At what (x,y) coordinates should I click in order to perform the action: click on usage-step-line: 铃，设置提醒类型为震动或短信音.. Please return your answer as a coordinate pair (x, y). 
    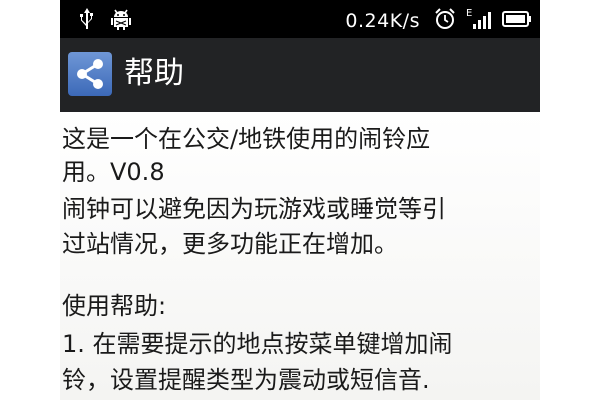
    Looking at the image, I should click on (246, 380).